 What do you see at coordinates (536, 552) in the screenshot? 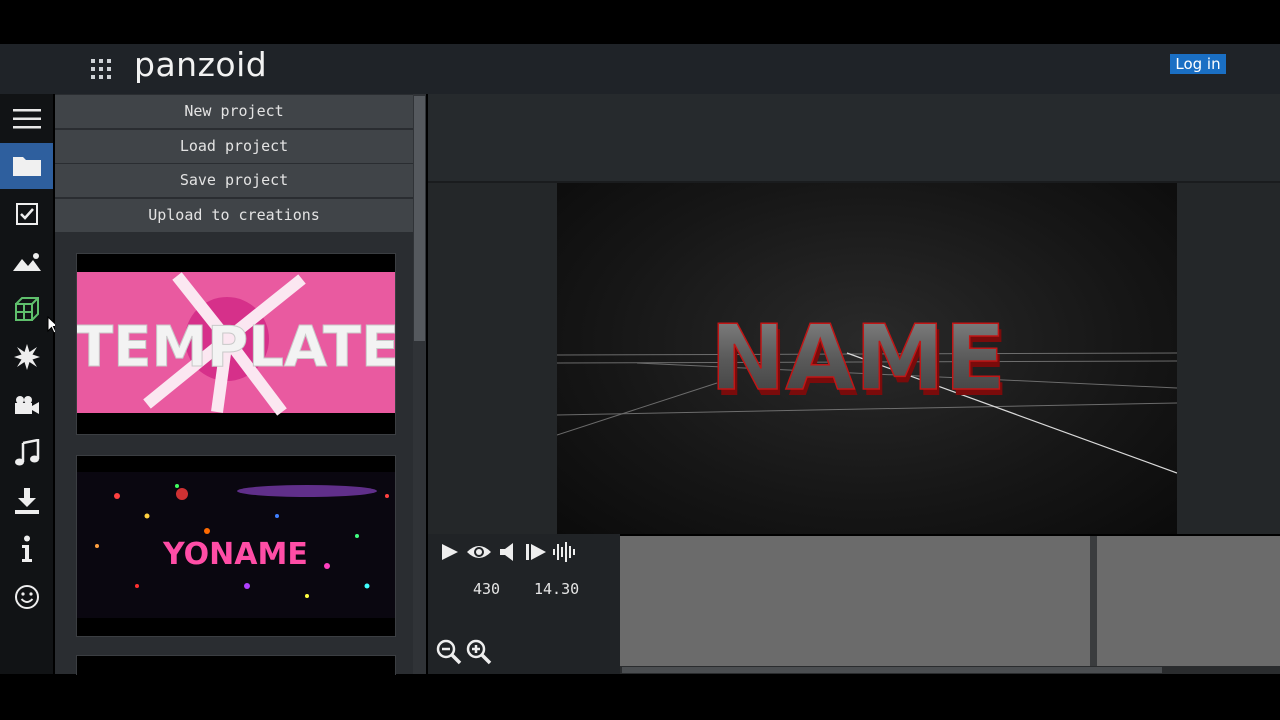
I see `step-forward-icon` at bounding box center [536, 552].